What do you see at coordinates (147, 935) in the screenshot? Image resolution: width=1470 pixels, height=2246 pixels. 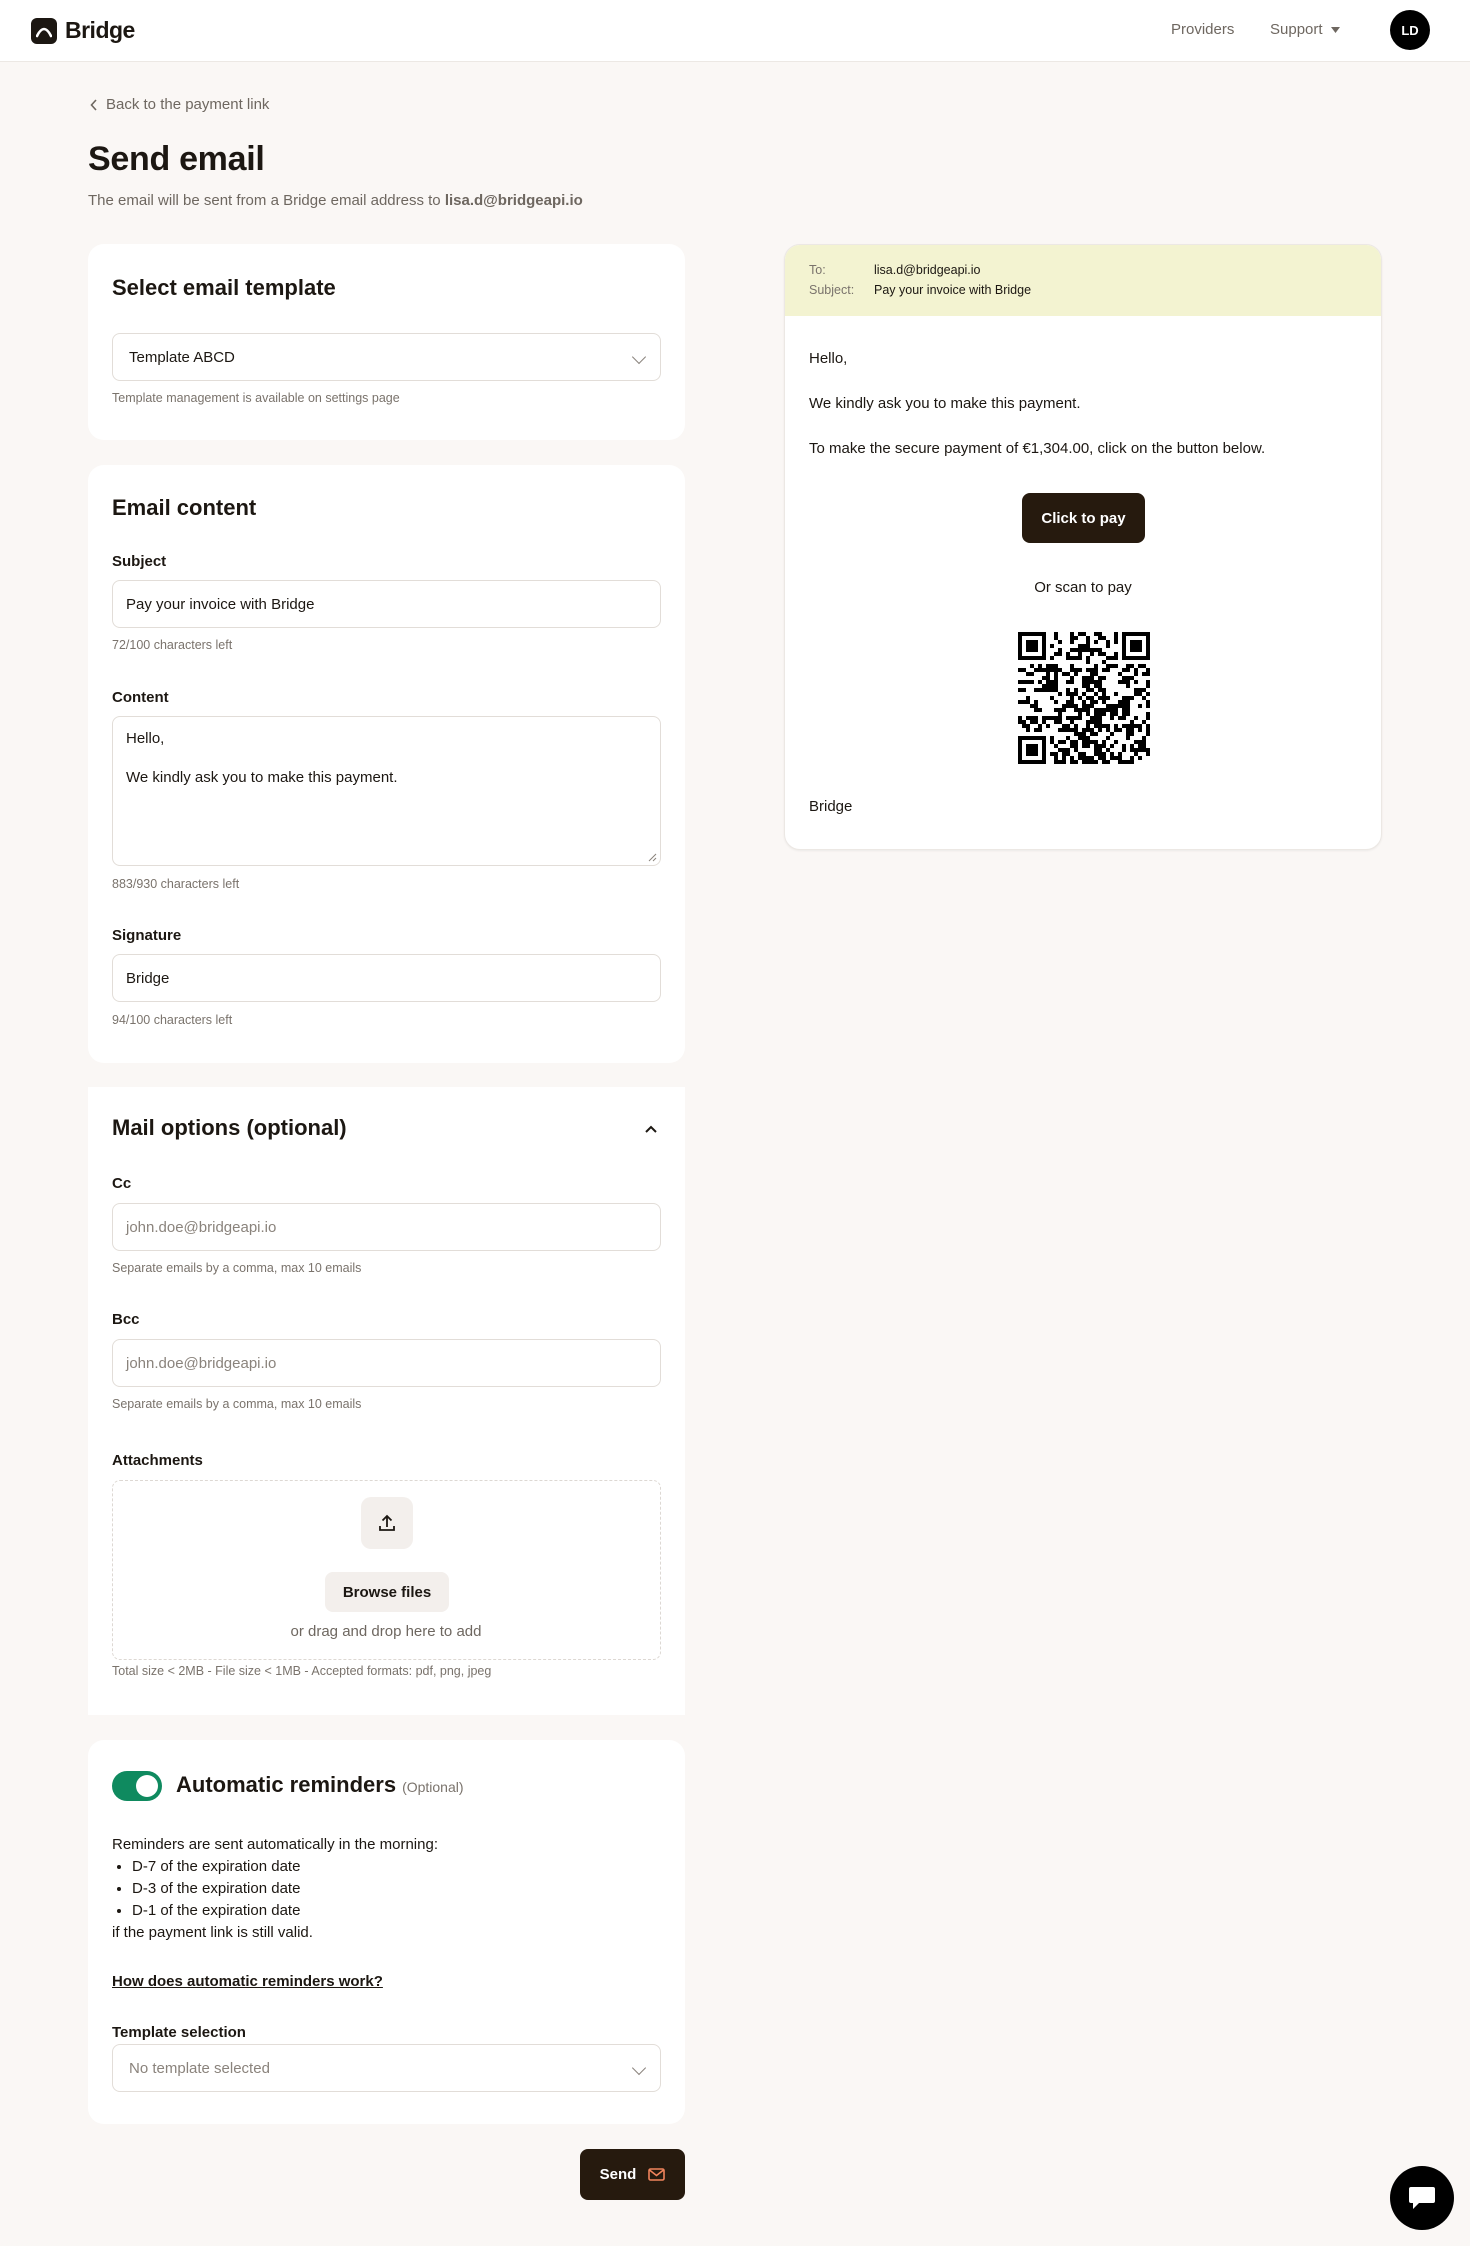 I see `signature-label: Signature` at bounding box center [147, 935].